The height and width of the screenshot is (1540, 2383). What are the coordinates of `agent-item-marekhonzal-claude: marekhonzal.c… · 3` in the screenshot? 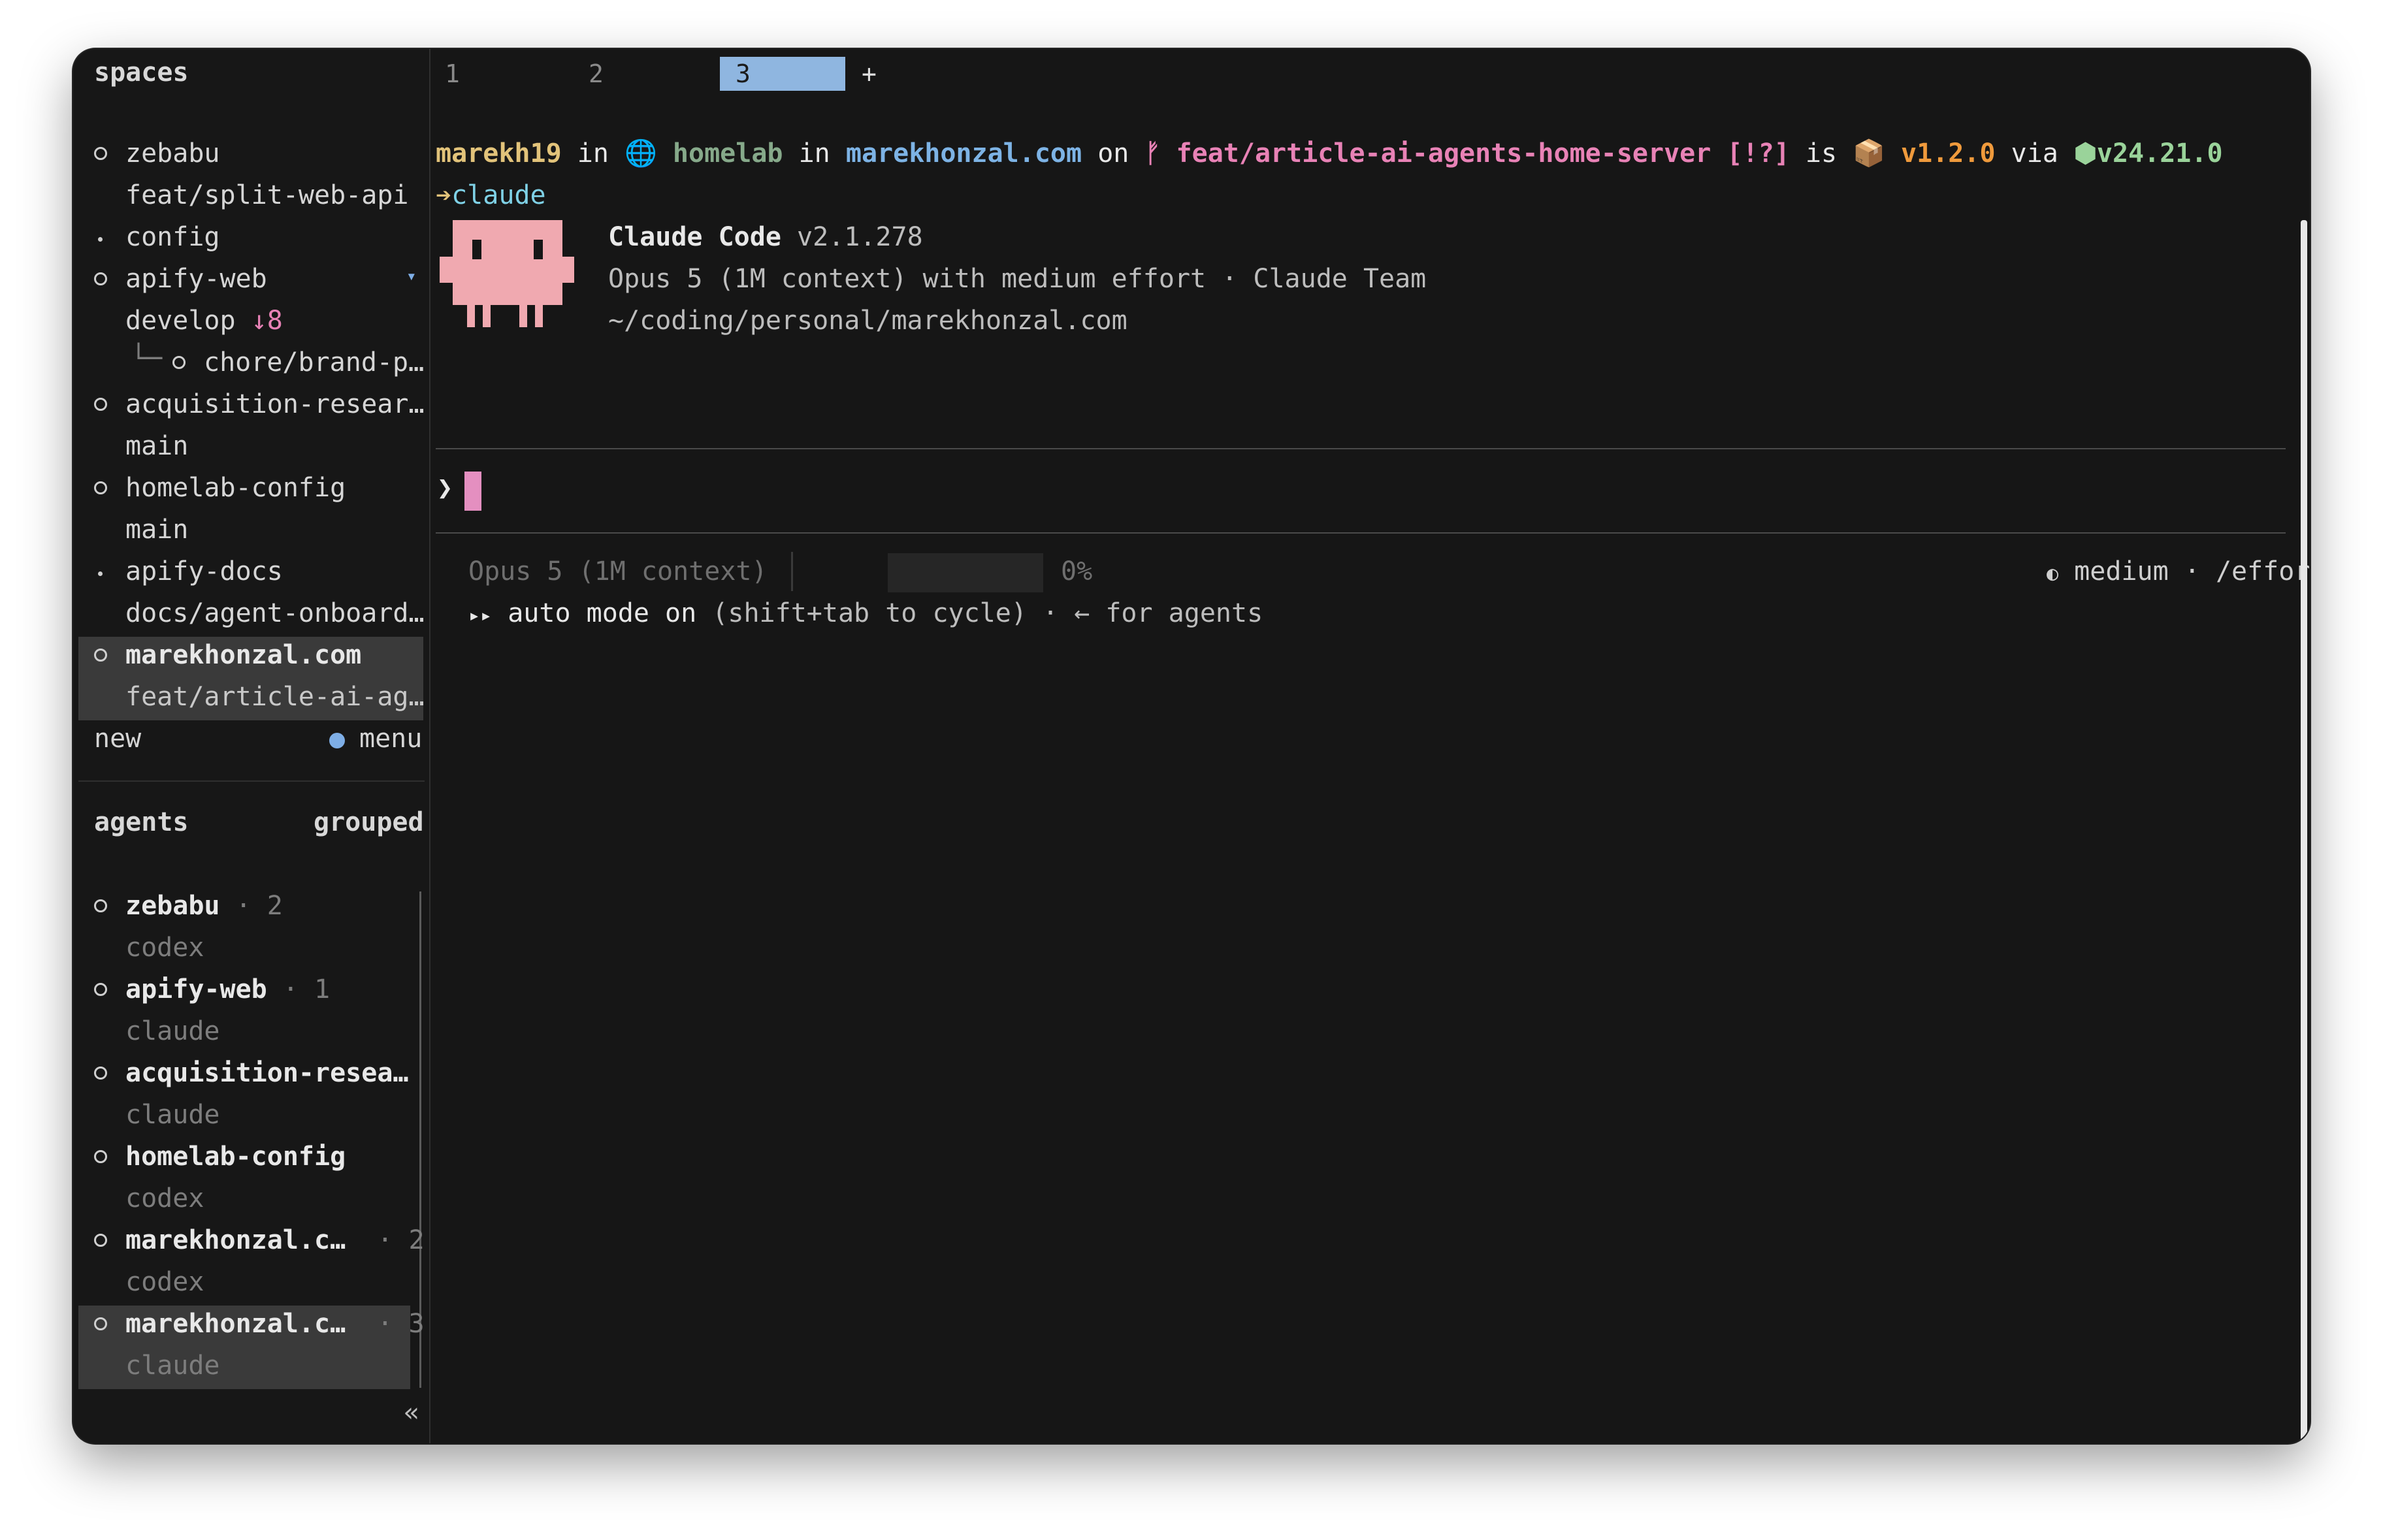 It's located at (275, 1323).